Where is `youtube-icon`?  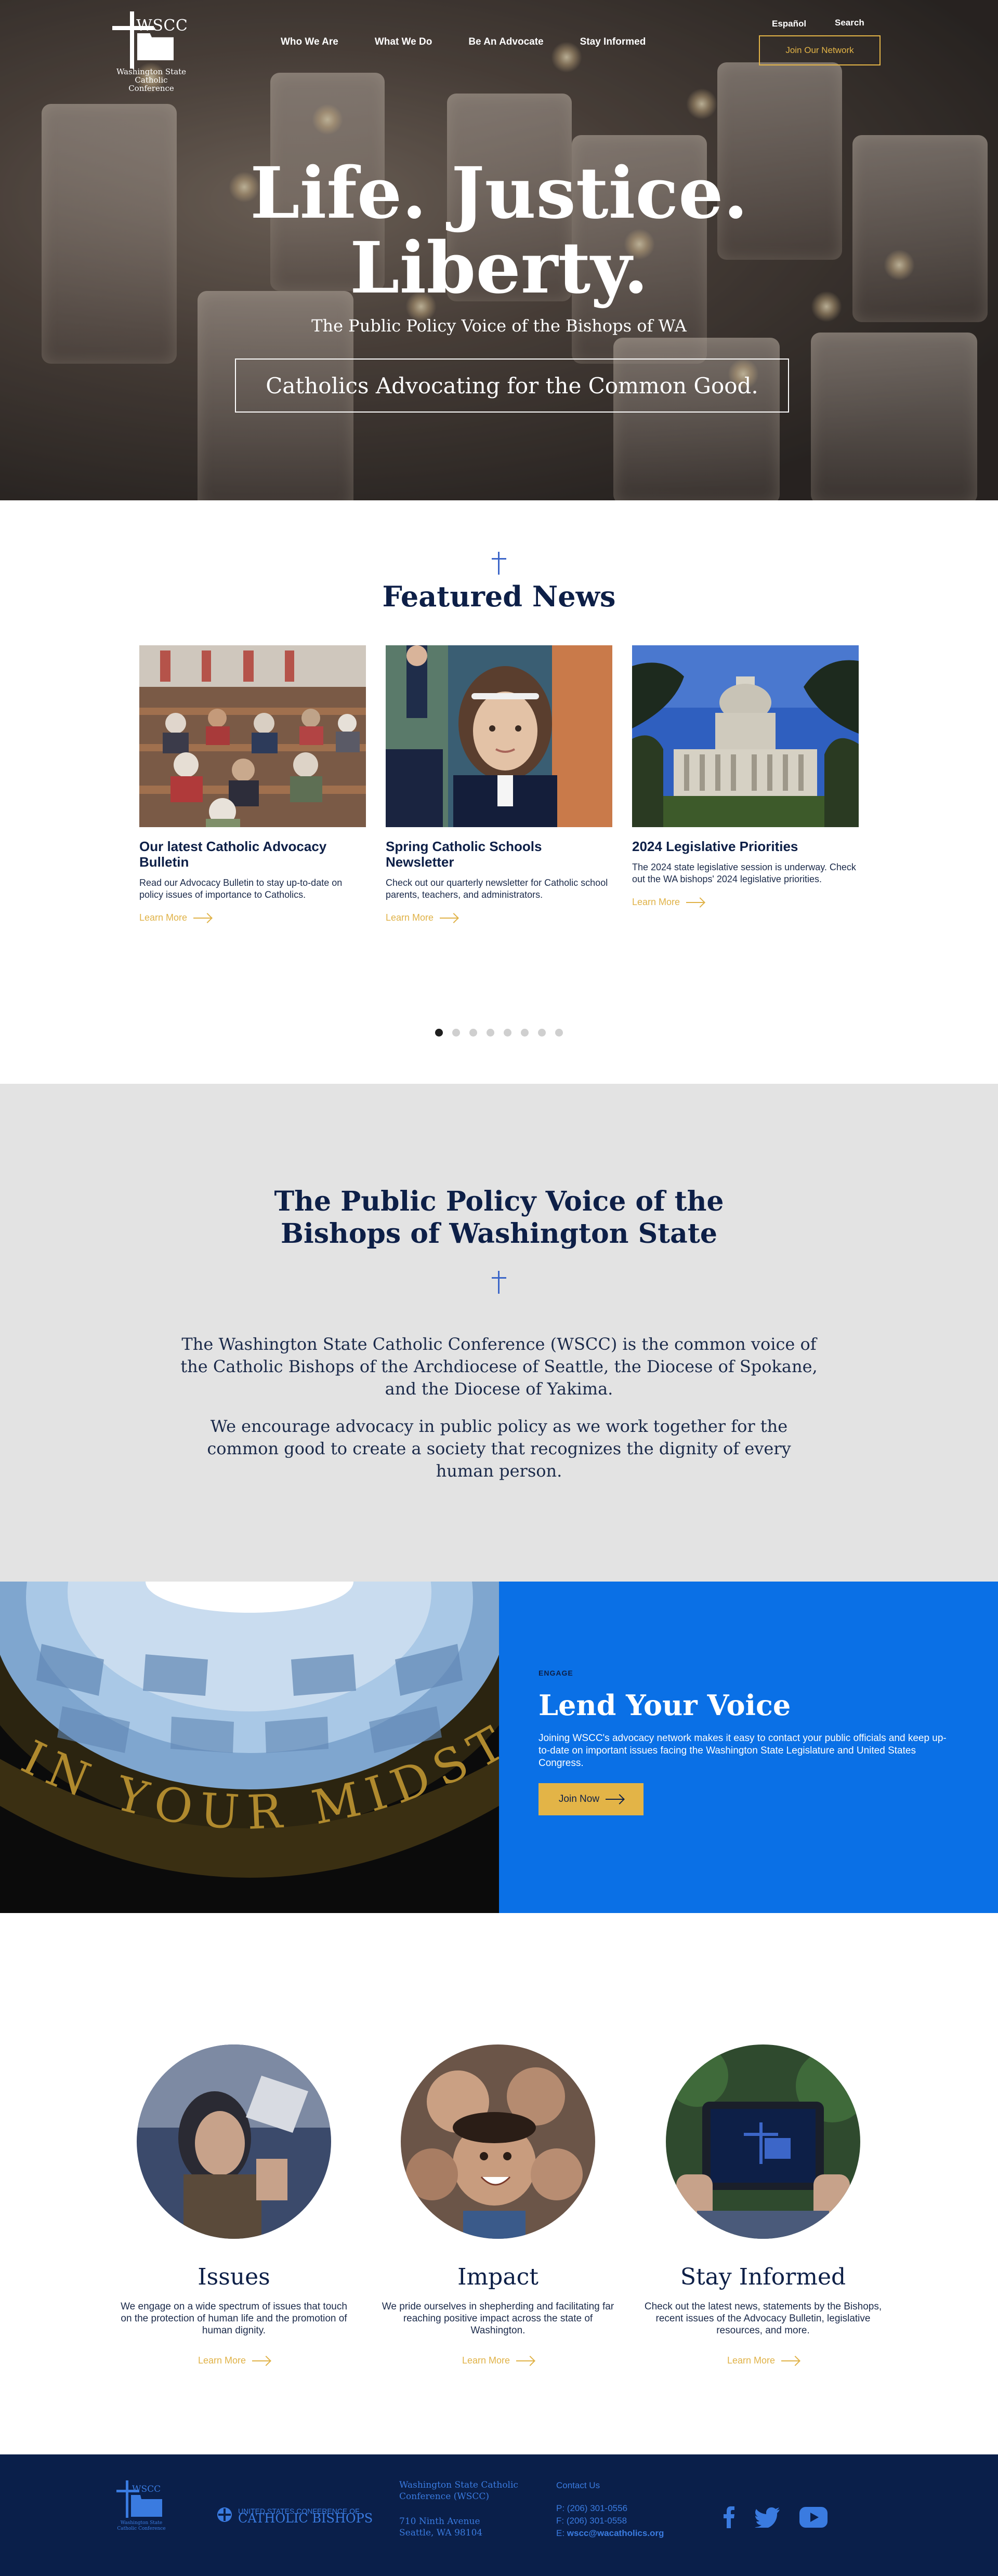
youtube-icon is located at coordinates (813, 2519).